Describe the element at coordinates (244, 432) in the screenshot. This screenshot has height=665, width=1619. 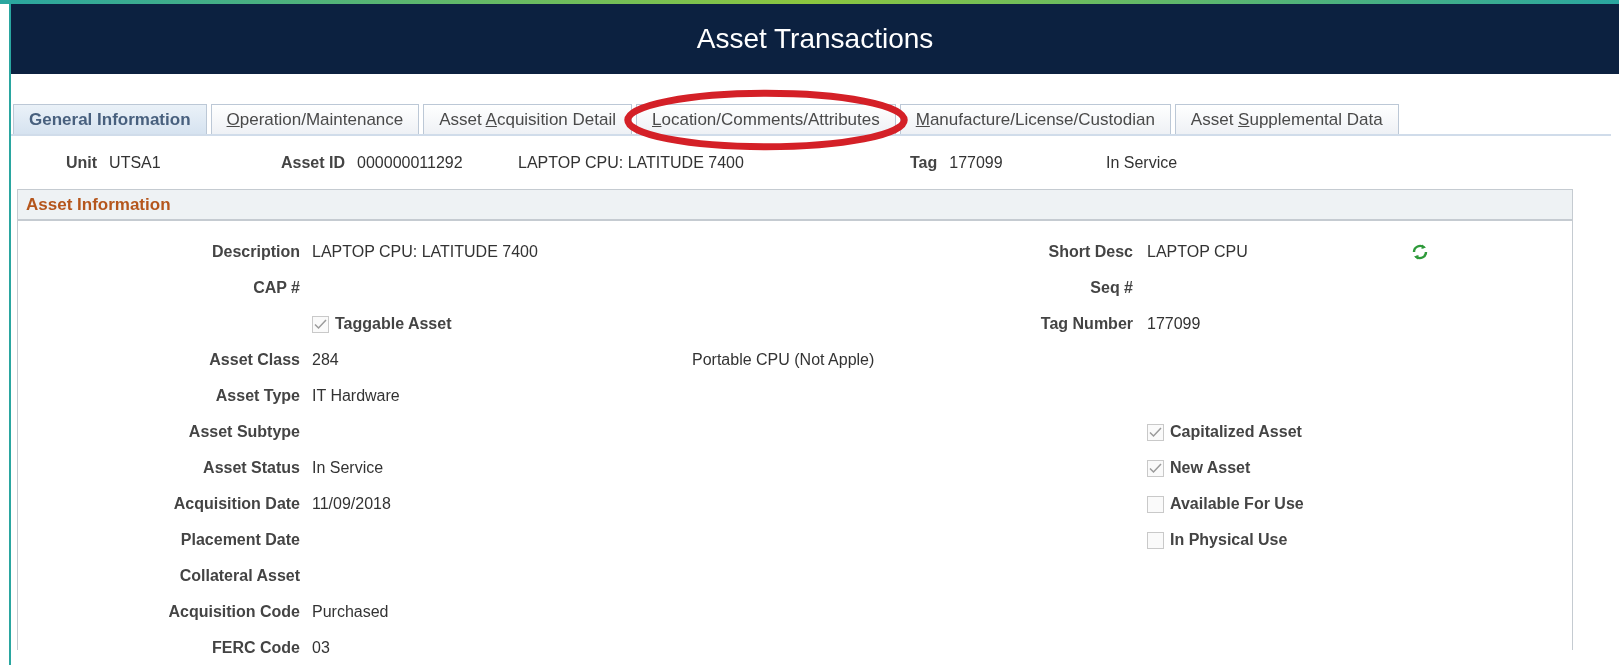
I see `field-label: Asset Subtype` at that location.